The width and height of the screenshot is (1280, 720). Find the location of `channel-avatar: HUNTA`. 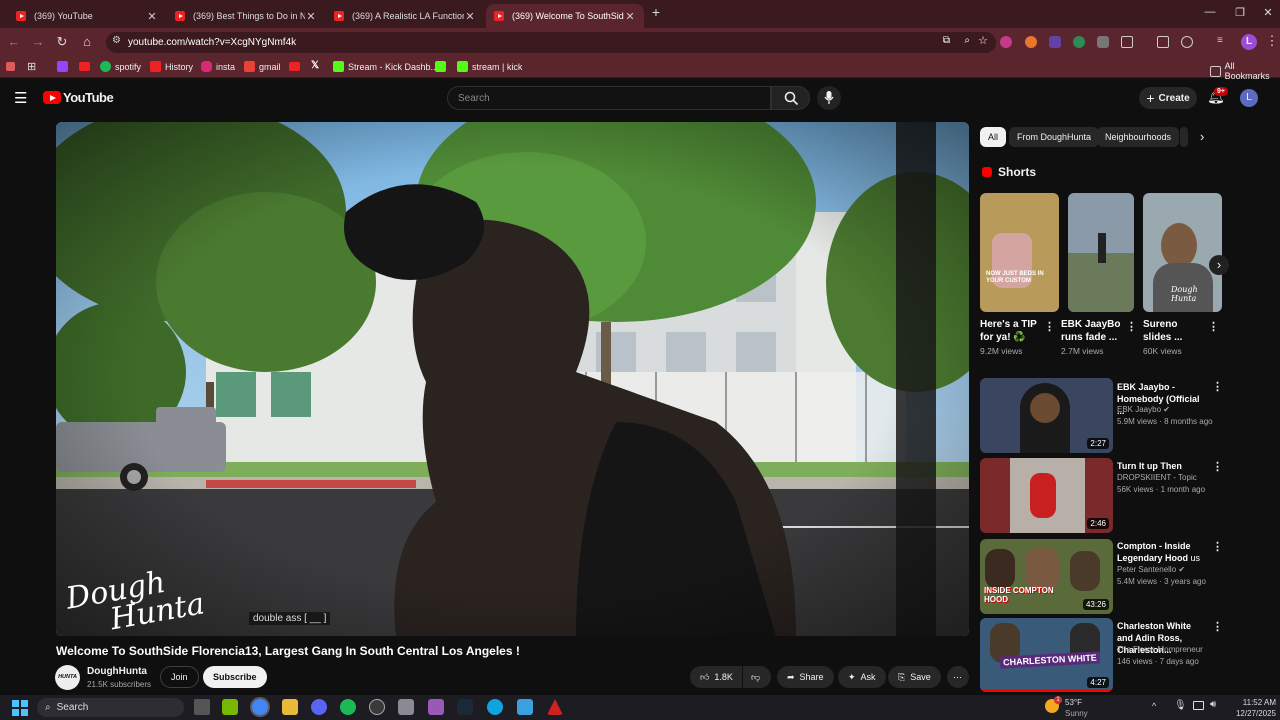

channel-avatar: HUNTA is located at coordinates (67, 677).